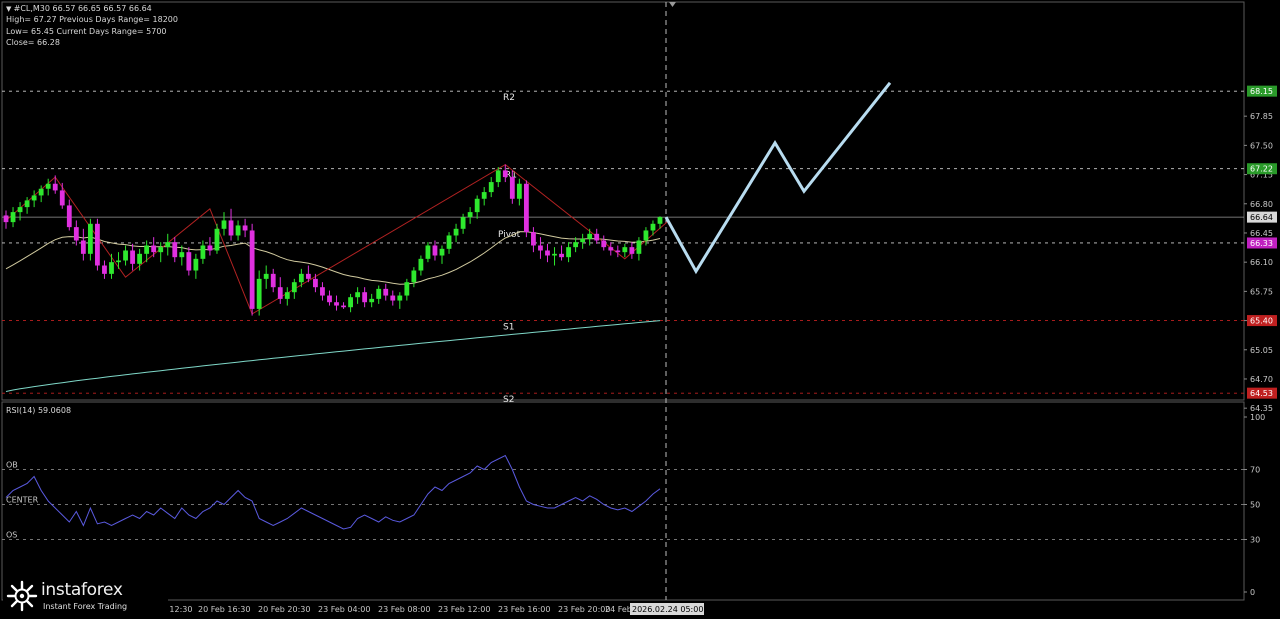  I want to click on time-tick-label: 23 Feb 08:00, so click(404, 609).